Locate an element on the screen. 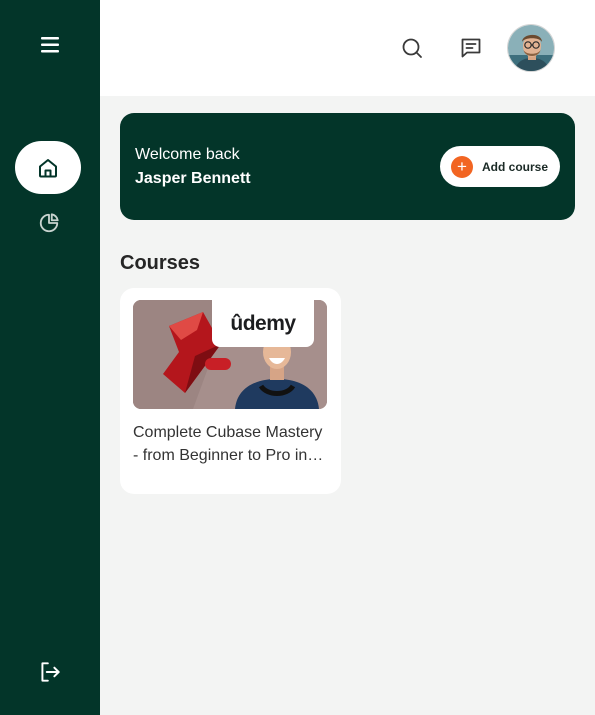  welcome-banner: Welcome back Jasper Bennett + Add course is located at coordinates (347, 166).